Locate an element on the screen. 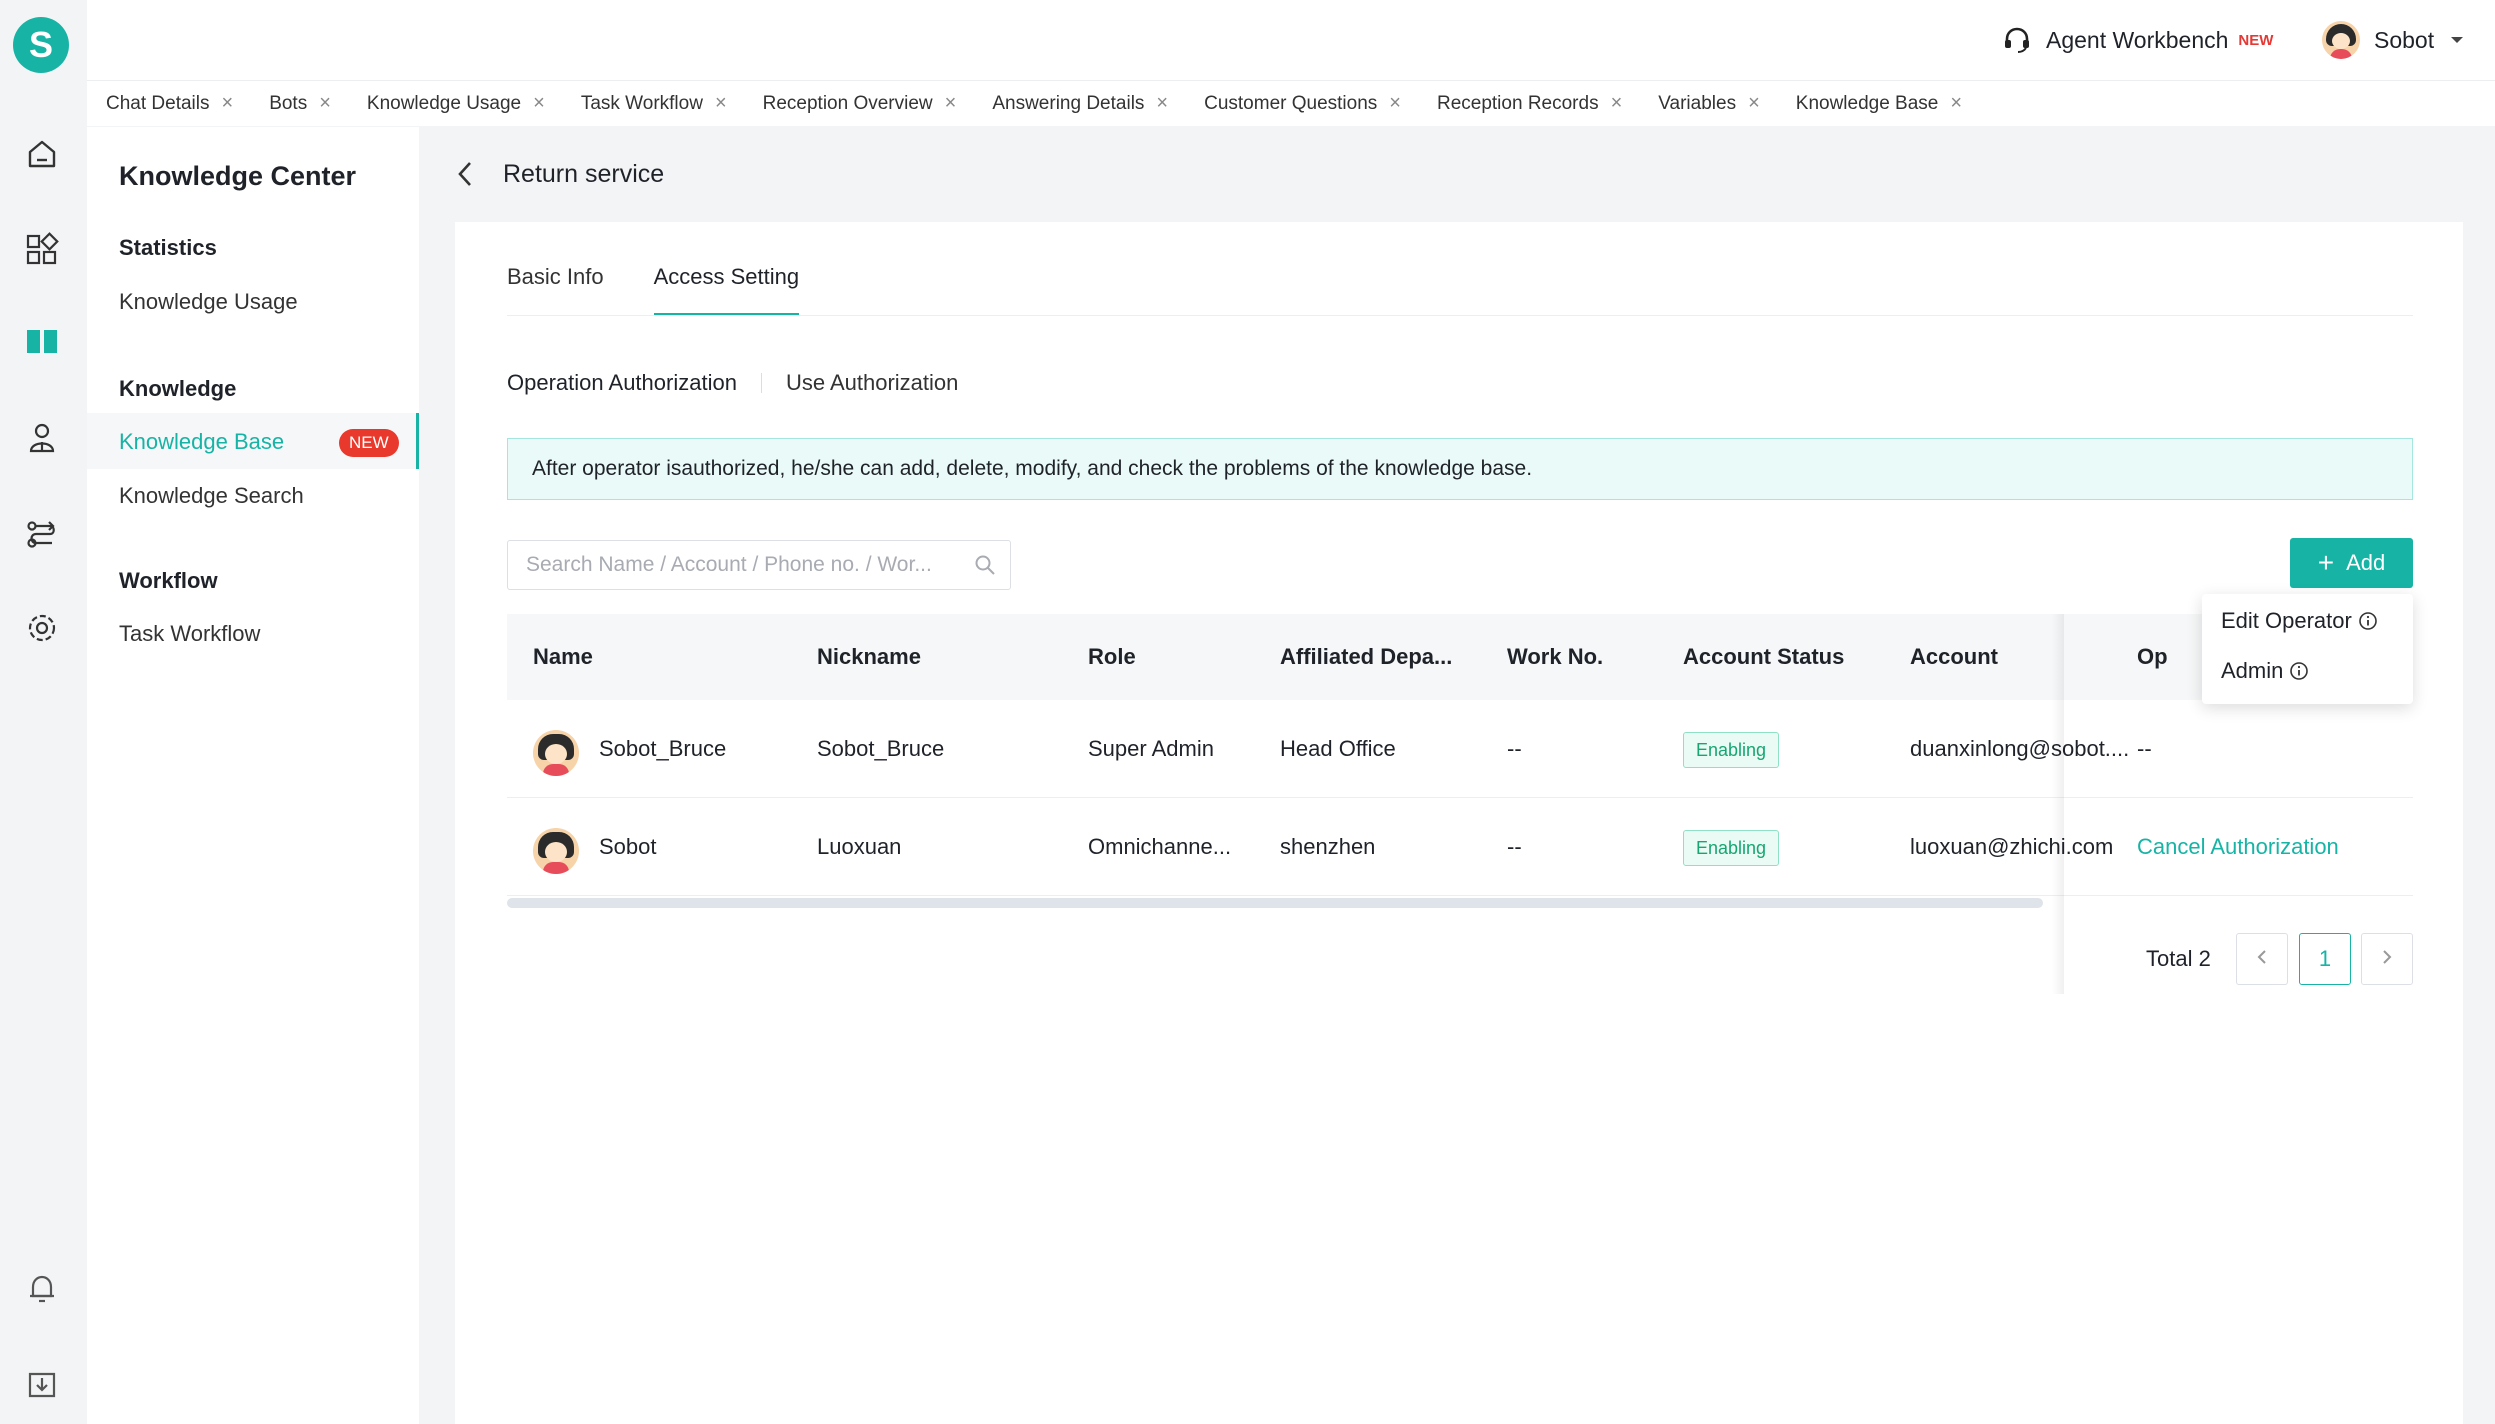  page-button: 1 is located at coordinates (2325, 959).